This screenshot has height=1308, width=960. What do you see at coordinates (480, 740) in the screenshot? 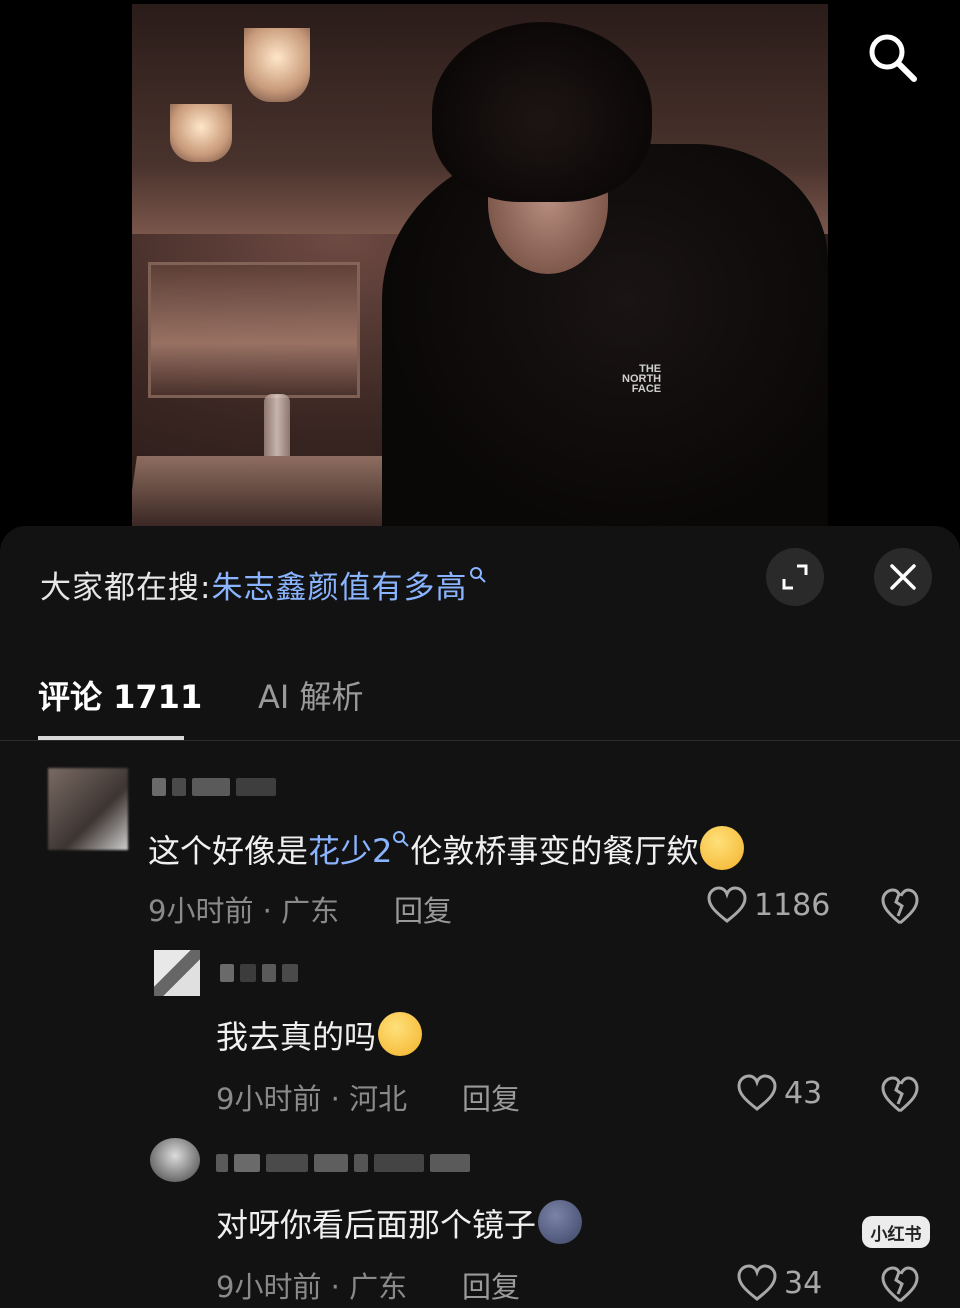
I see `divider` at bounding box center [480, 740].